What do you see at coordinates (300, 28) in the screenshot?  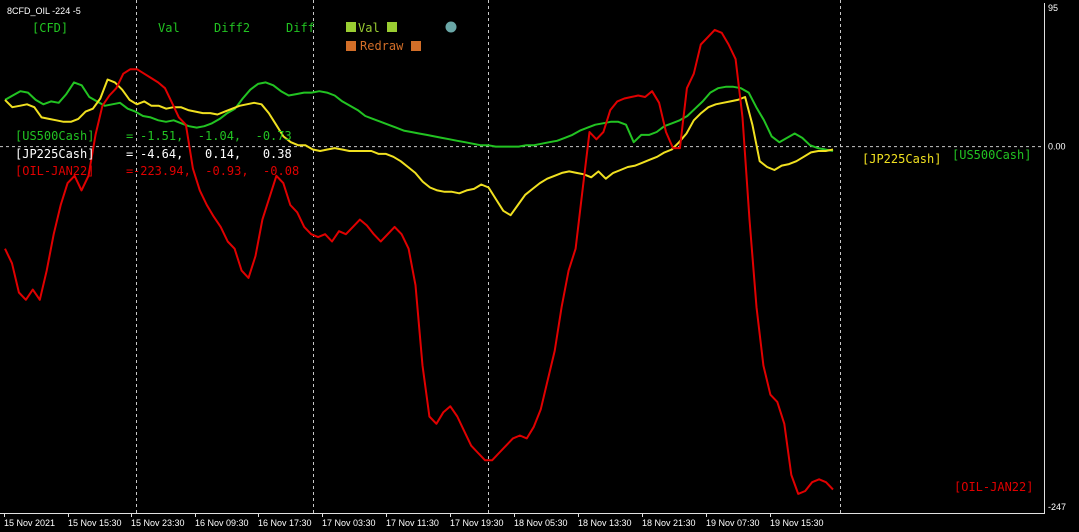 I see `diff-button: Diff` at bounding box center [300, 28].